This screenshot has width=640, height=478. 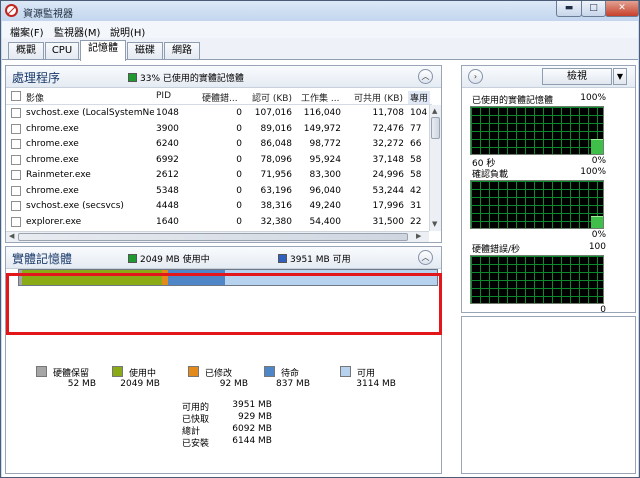 What do you see at coordinates (593, 9) in the screenshot?
I see `maximize-button: □` at bounding box center [593, 9].